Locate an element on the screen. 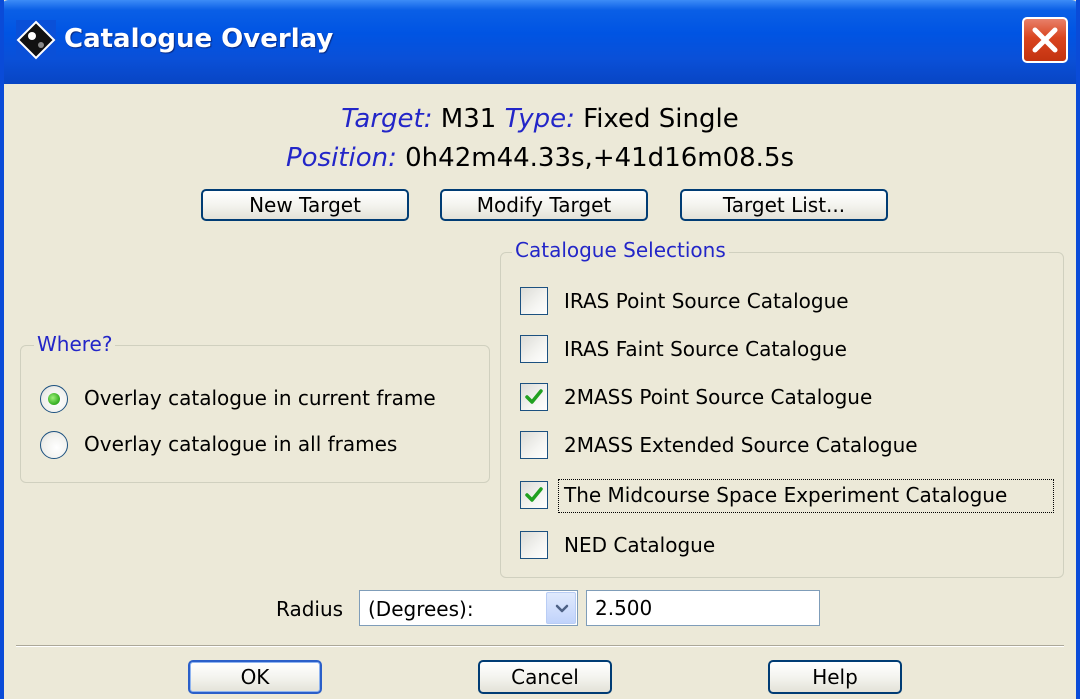 The height and width of the screenshot is (699, 1080). checkbox-ned is located at coordinates (534, 545).